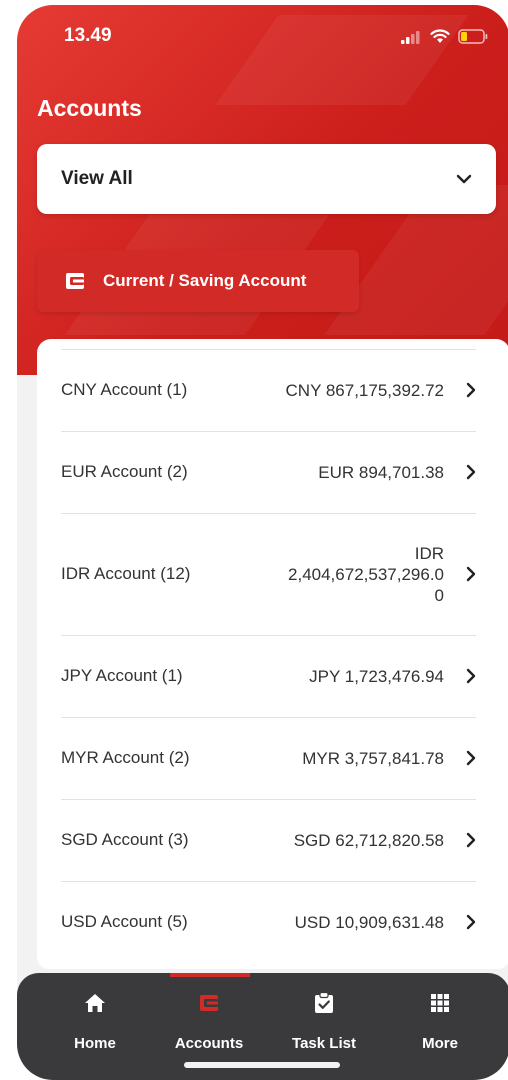 The width and height of the screenshot is (508, 1080). Describe the element at coordinates (124, 471) in the screenshot. I see `account-name: EUR Account (2)` at that location.